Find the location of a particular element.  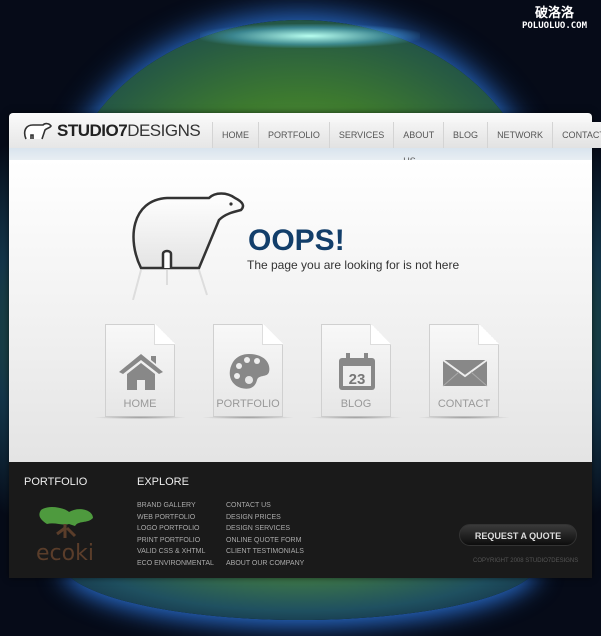

tile-portfolio: PORTFOLIO is located at coordinates (248, 372).